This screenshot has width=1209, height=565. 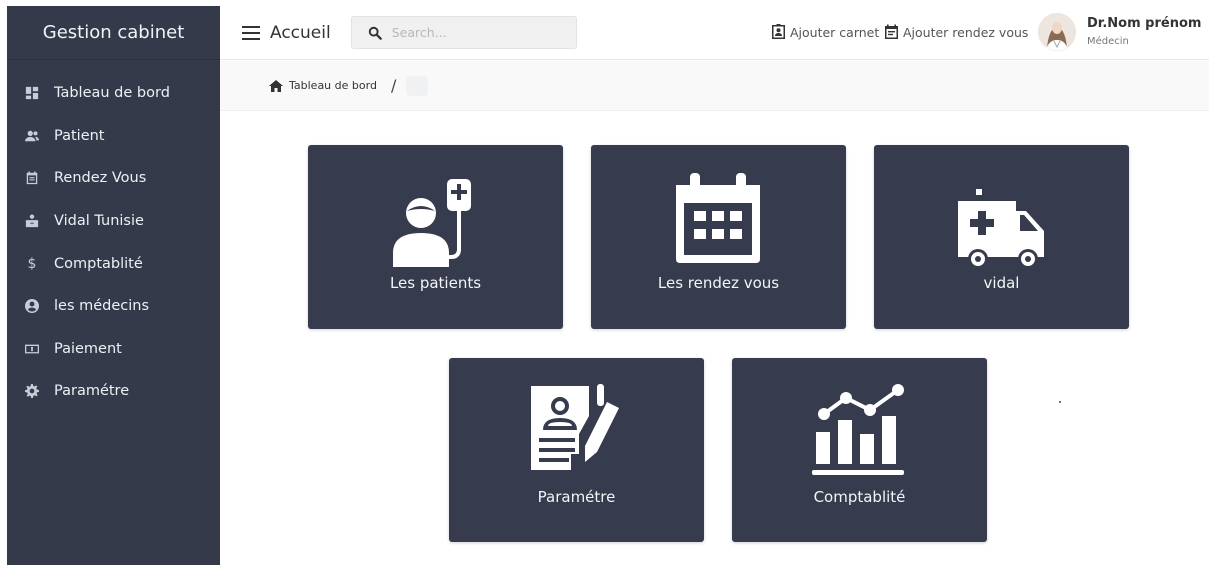 What do you see at coordinates (79, 135) in the screenshot?
I see `sidebar-item-label: Patient` at bounding box center [79, 135].